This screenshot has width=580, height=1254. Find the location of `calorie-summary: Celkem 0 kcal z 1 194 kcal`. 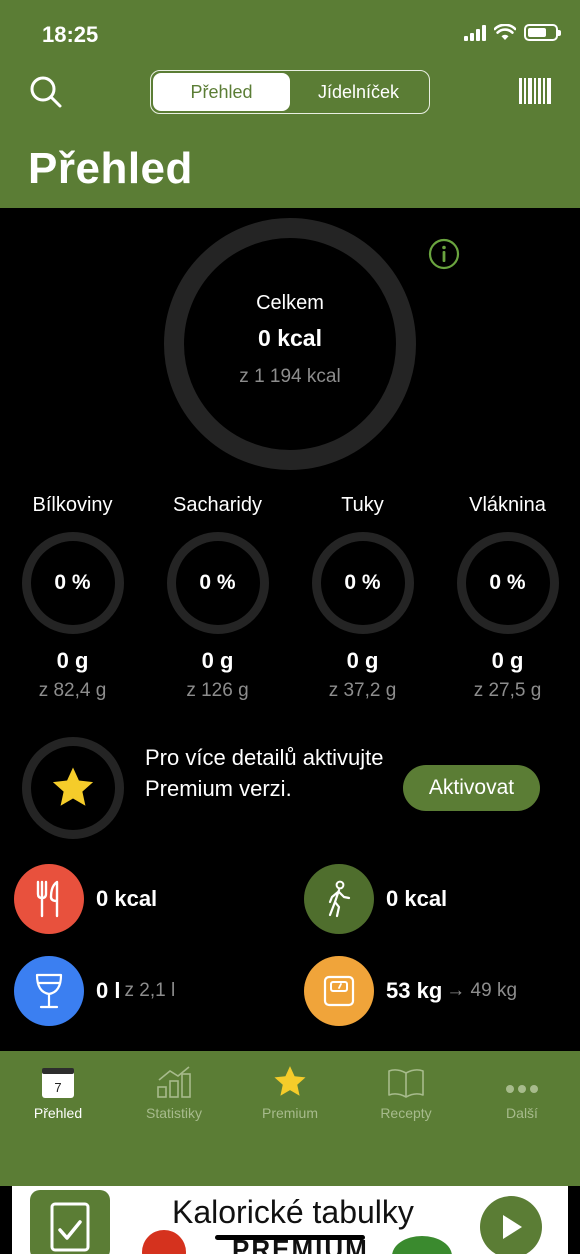

calorie-summary: Celkem 0 kcal z 1 194 kcal is located at coordinates (290, 340).